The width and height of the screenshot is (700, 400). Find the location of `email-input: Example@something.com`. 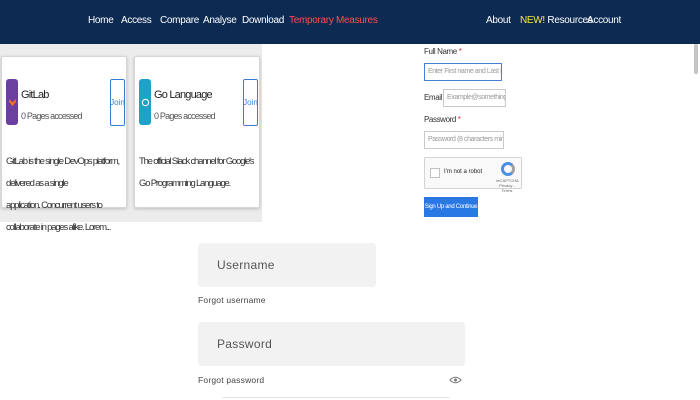

email-input: Example@something.com is located at coordinates (474, 98).